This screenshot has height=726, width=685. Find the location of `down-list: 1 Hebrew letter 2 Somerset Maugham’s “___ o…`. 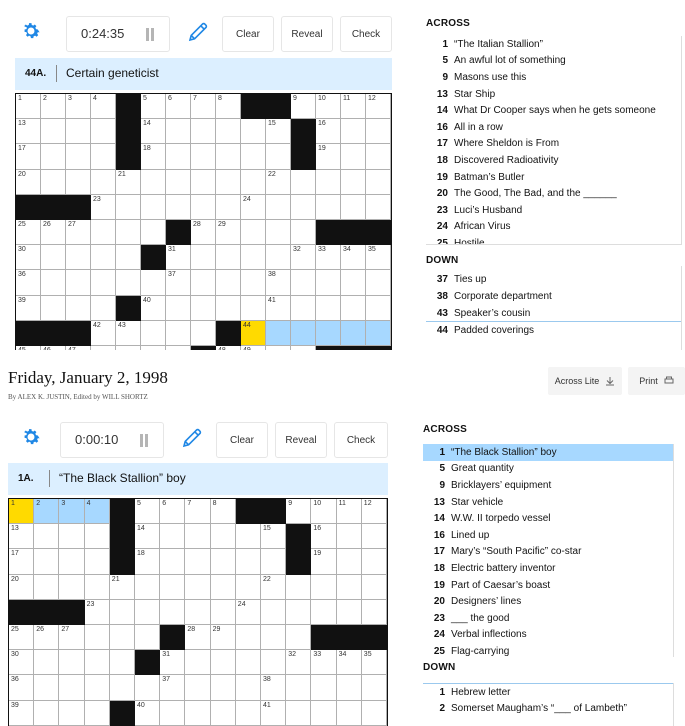

down-list: 1 Hebrew letter 2 Somerset Maugham’s “___ o… is located at coordinates (548, 704).